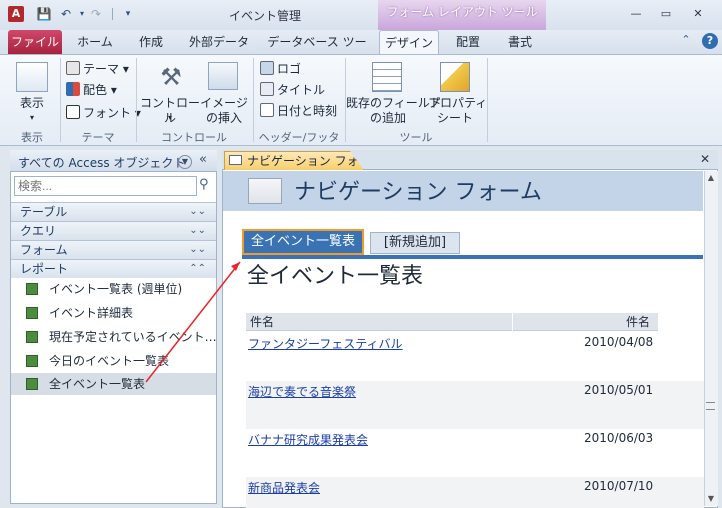 The image size is (722, 508). I want to click on annotation-arrow, so click(193, 322).